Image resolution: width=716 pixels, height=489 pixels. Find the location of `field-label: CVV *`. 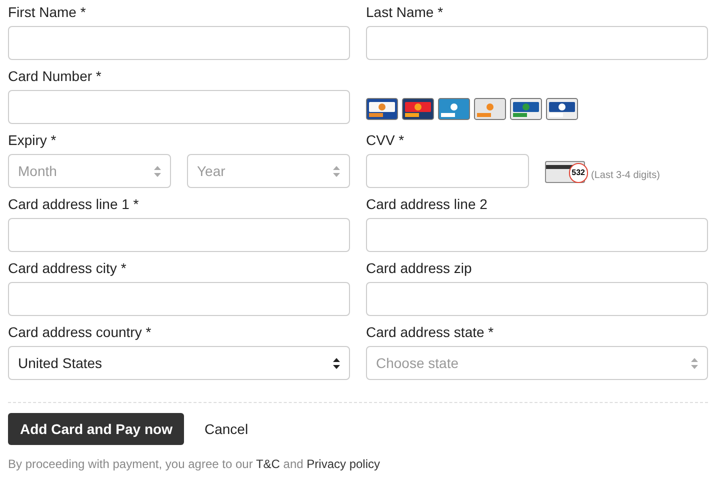

field-label: CVV * is located at coordinates (386, 140).